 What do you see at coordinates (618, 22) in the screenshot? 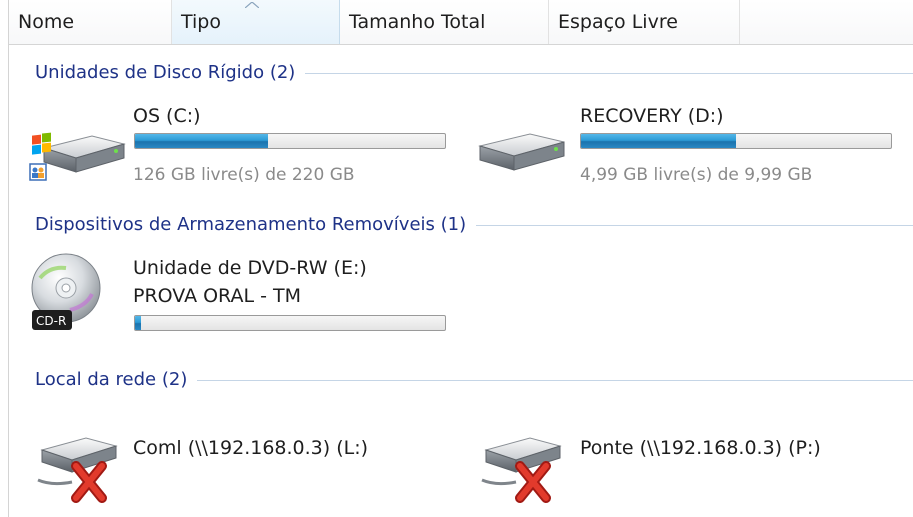
I see `column-header-label: Espaço Livre` at bounding box center [618, 22].